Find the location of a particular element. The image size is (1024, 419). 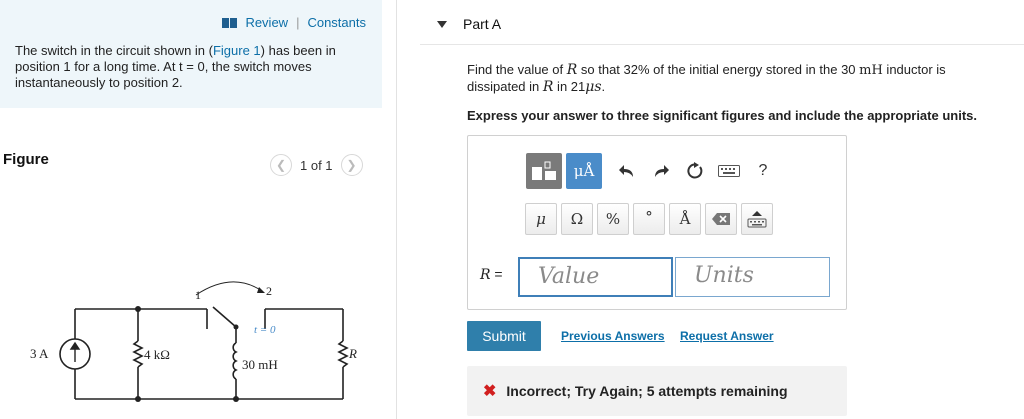

templates-icon is located at coordinates (544, 170).